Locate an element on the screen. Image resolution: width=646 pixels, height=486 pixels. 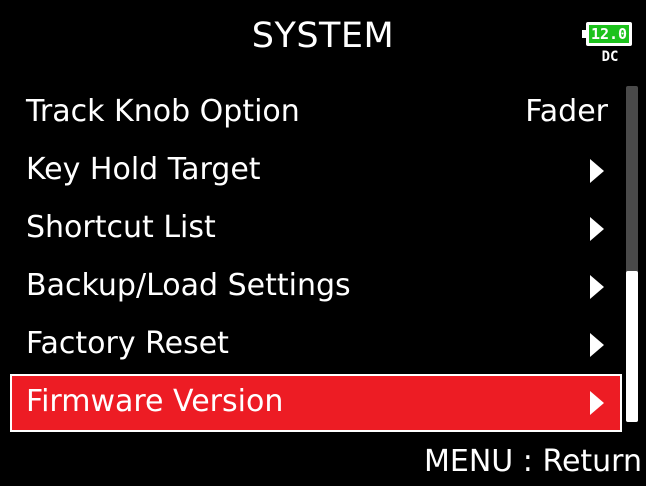
menu-item-label: Track Knob Option is located at coordinates (163, 111).